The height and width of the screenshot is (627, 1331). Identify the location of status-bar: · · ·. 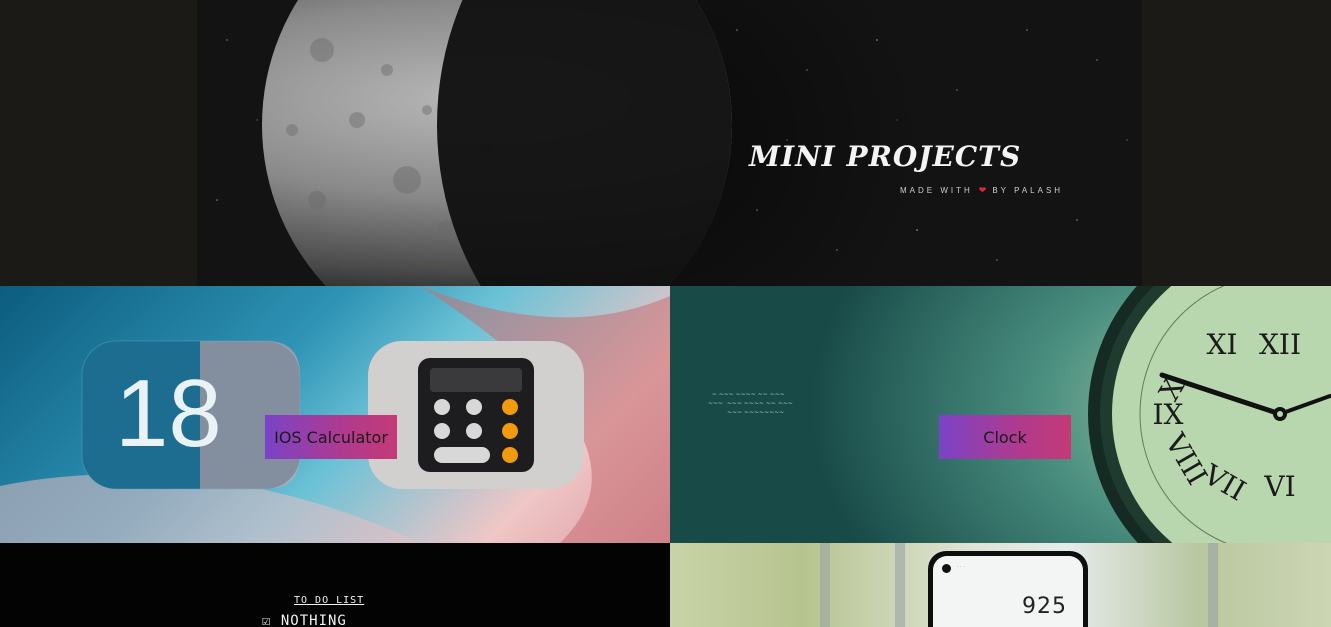
(961, 567).